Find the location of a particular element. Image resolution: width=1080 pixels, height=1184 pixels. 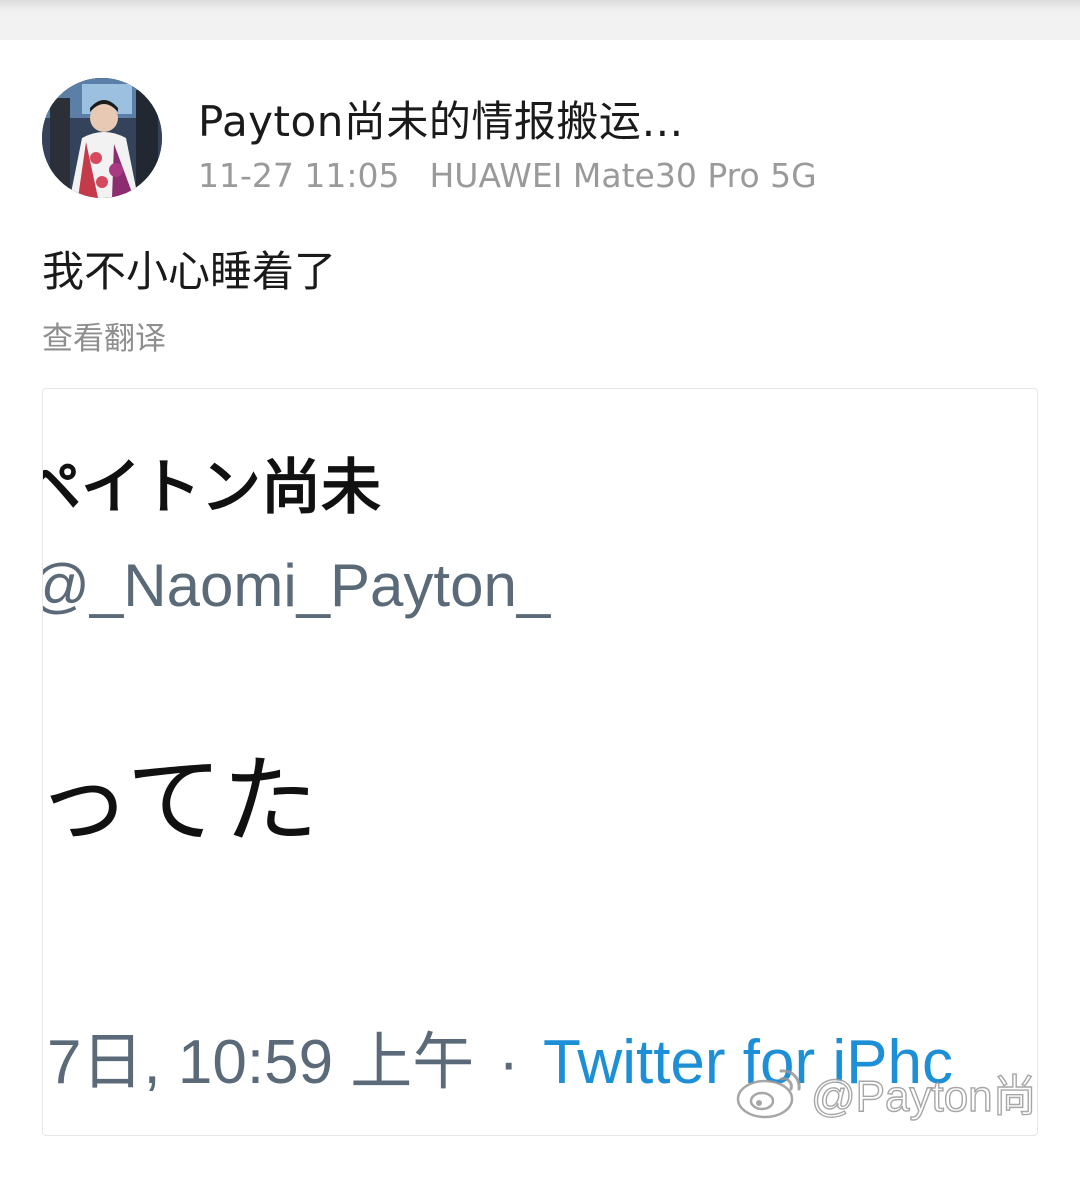

weibo-watermark: @Payton尚 is located at coordinates (886, 1092).